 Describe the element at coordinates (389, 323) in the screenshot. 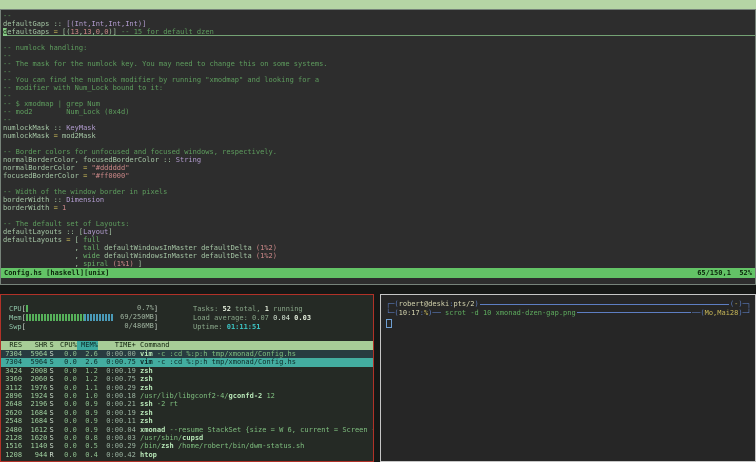

I see `terminal-cursor` at that location.